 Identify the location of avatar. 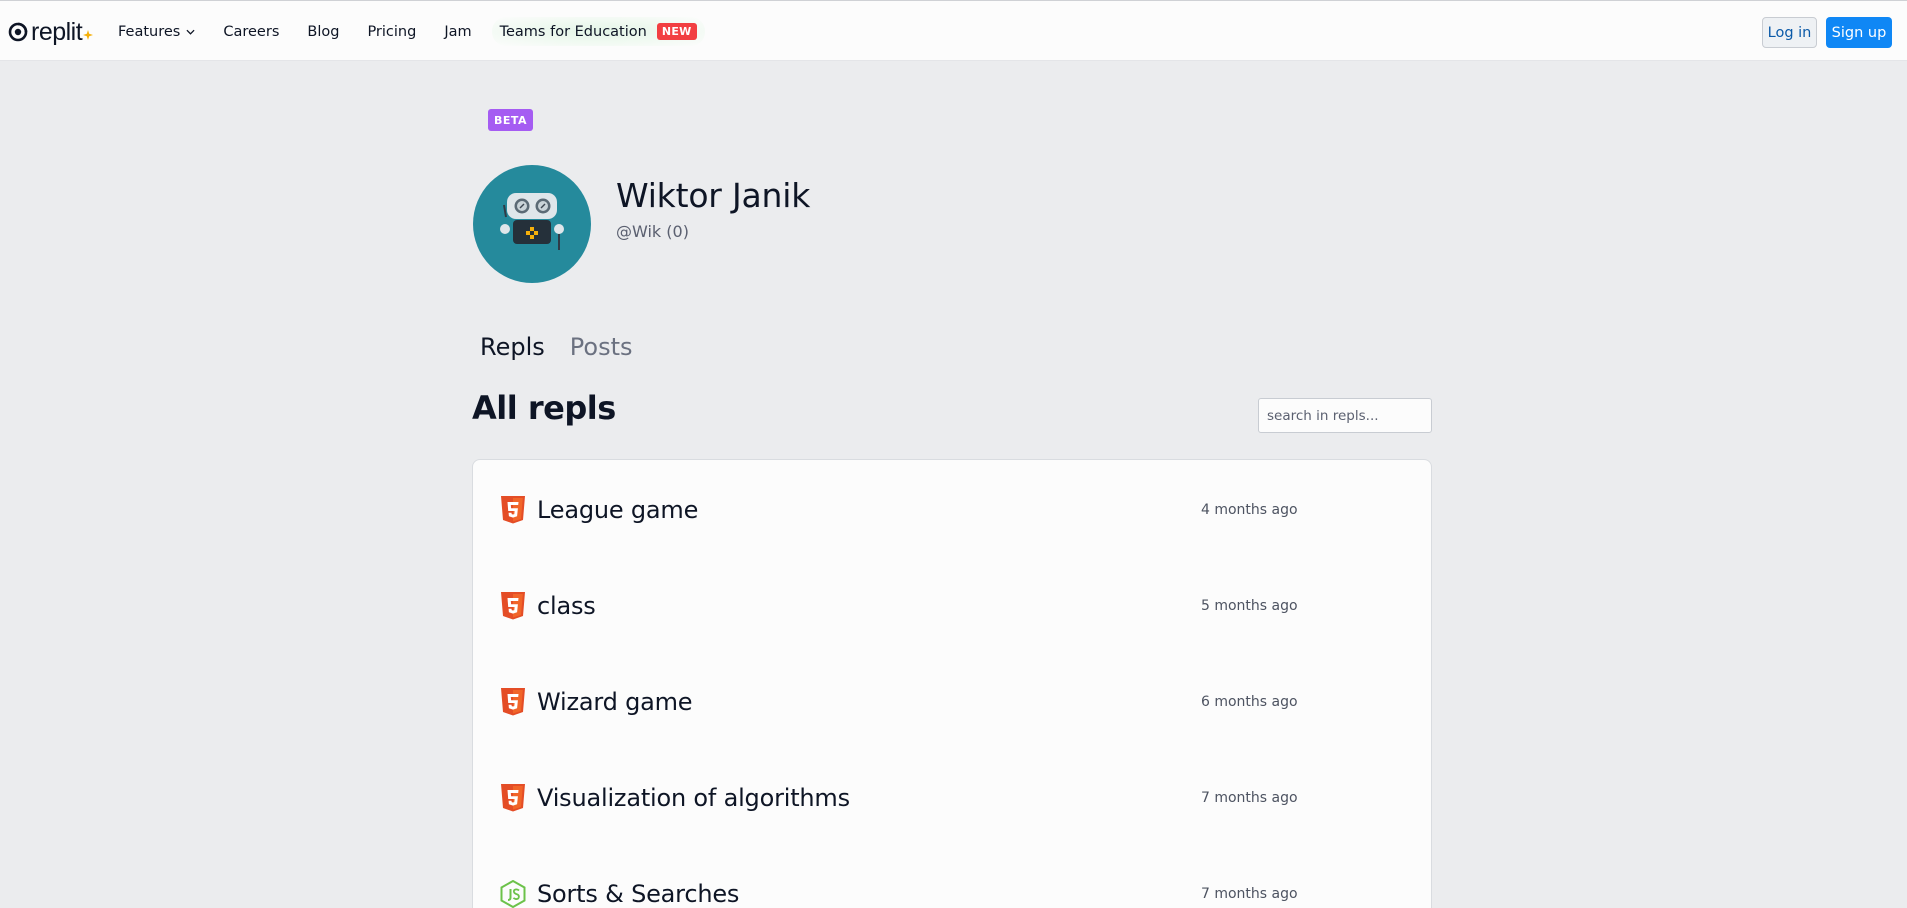
(532, 224).